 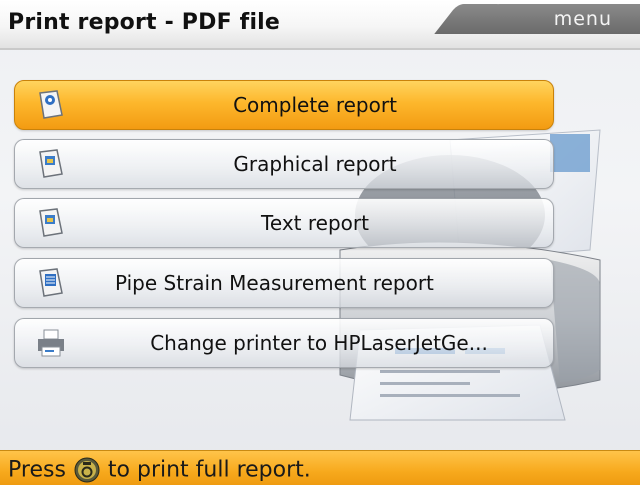 What do you see at coordinates (315, 164) in the screenshot?
I see `menu-item-label: Graphical report` at bounding box center [315, 164].